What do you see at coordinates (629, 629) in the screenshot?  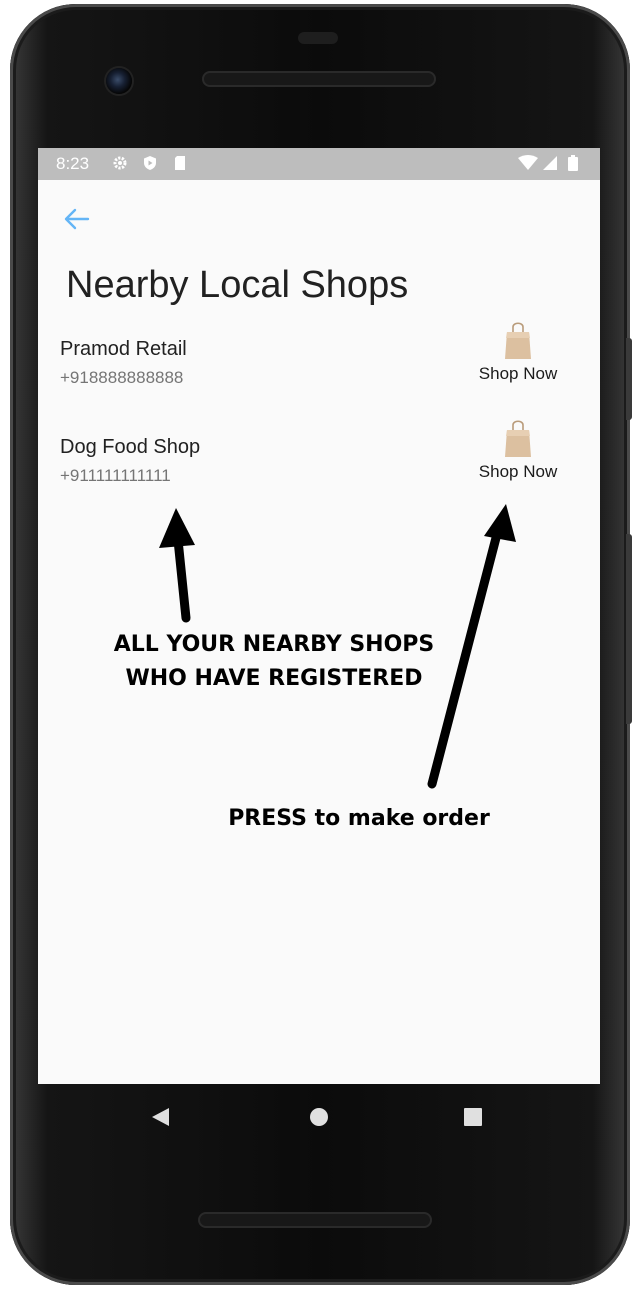 I see `volume-button` at bounding box center [629, 629].